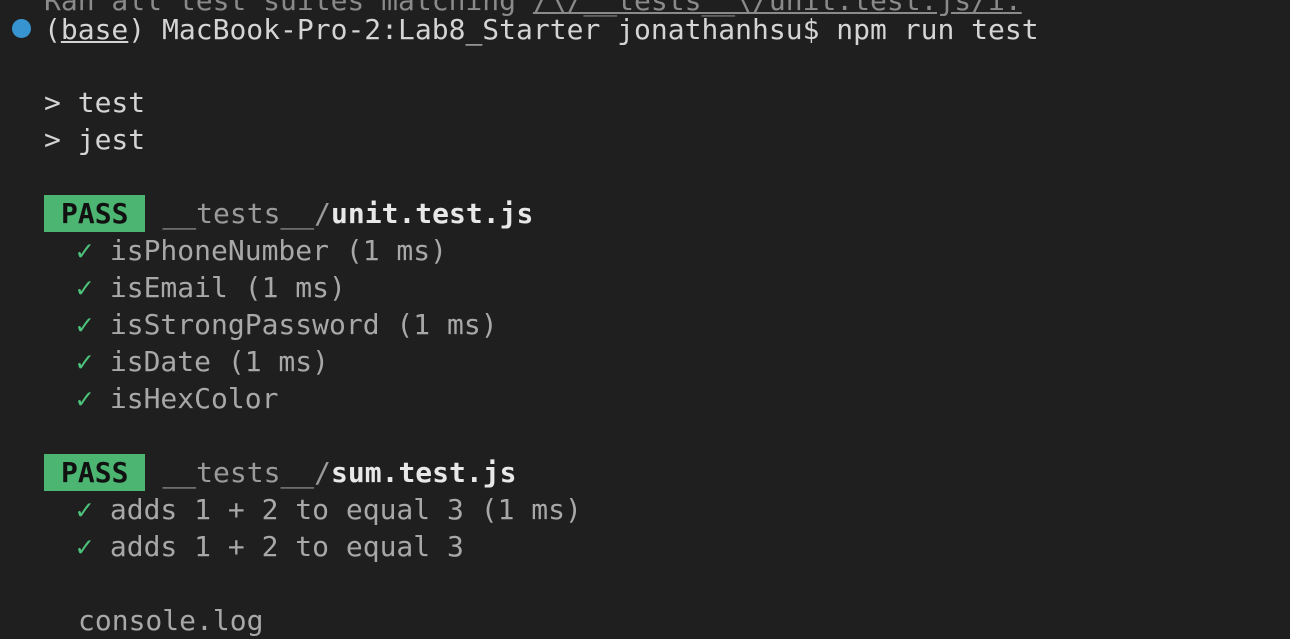 This screenshot has width=1290, height=639. I want to click on test-suite-header: PASS __tests__/unit.test.js, so click(288, 213).